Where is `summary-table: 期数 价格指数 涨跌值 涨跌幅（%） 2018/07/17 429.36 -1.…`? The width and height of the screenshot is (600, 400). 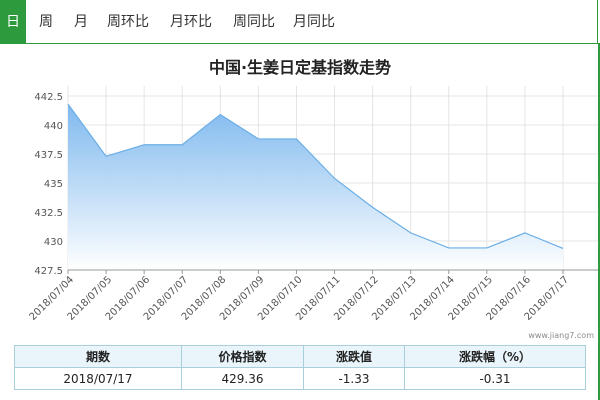
summary-table: 期数 价格指数 涨跌值 涨跌幅（%） 2018/07/17 429.36 -1.… is located at coordinates (300, 367).